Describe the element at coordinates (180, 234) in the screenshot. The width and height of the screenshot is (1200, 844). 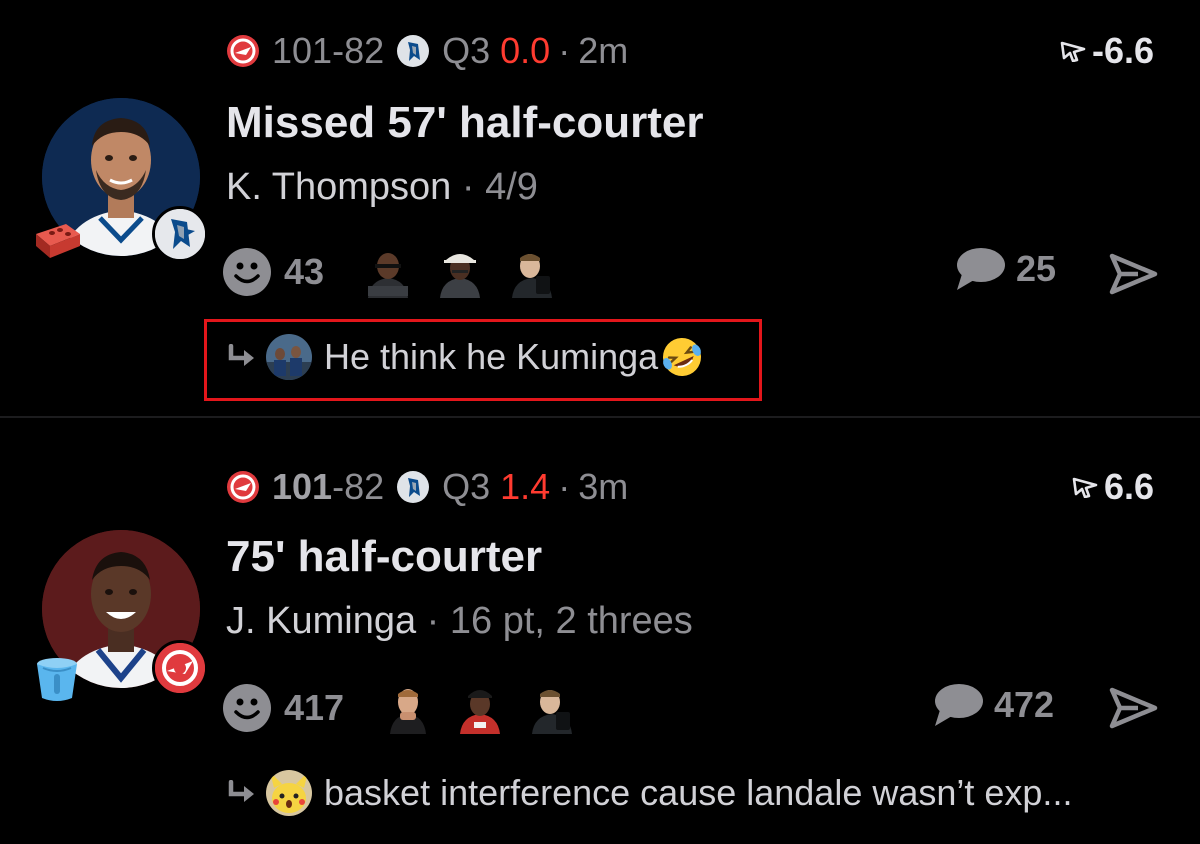
I see `mavericks-badge-icon` at that location.